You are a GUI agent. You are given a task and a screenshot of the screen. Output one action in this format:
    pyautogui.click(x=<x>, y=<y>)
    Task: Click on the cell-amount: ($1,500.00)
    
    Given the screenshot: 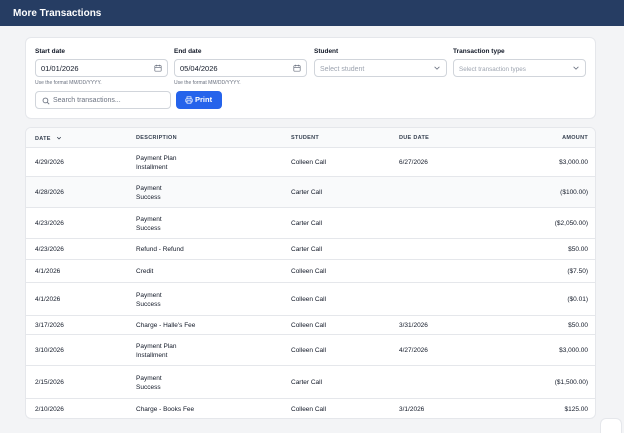 What is the action you would take?
    pyautogui.click(x=571, y=382)
    